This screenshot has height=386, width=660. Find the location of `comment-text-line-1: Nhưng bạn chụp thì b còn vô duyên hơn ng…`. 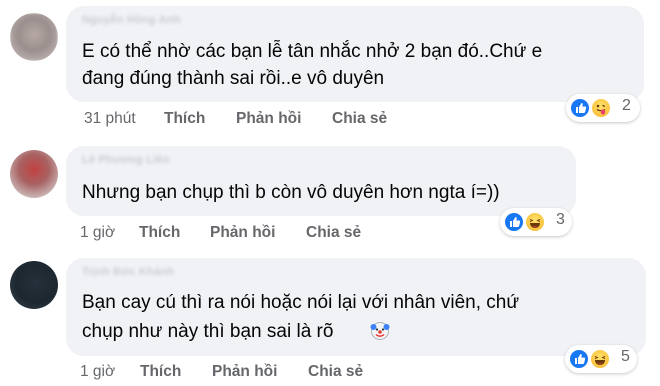

comment-text-line-1: Nhưng bạn chụp thì b còn vô duyên hơn ng… is located at coordinates (291, 192).